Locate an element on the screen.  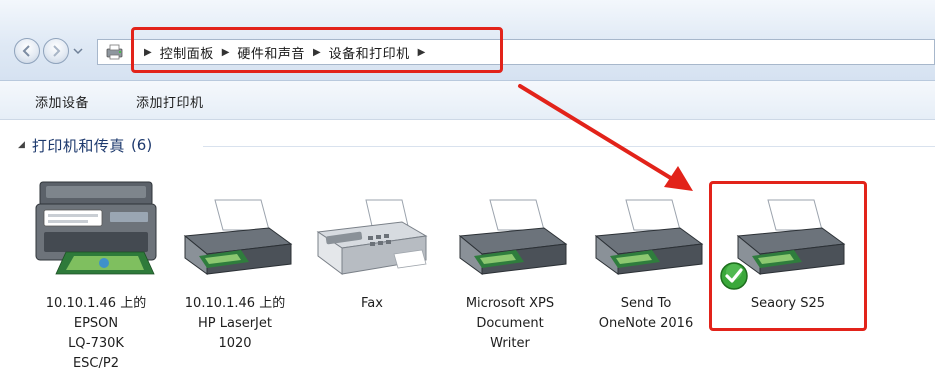
collapse-triangle-icon: ◢ is located at coordinates (21, 145).